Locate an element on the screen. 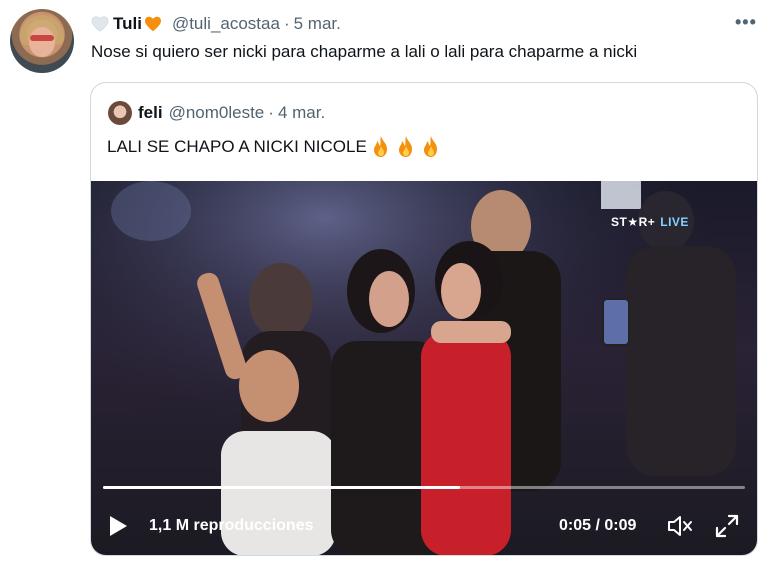 Image resolution: width=767 pixels, height=563 pixels. tweet-header: Tuli @tuli_acostaa · 5 mar. is located at coordinates (216, 24).